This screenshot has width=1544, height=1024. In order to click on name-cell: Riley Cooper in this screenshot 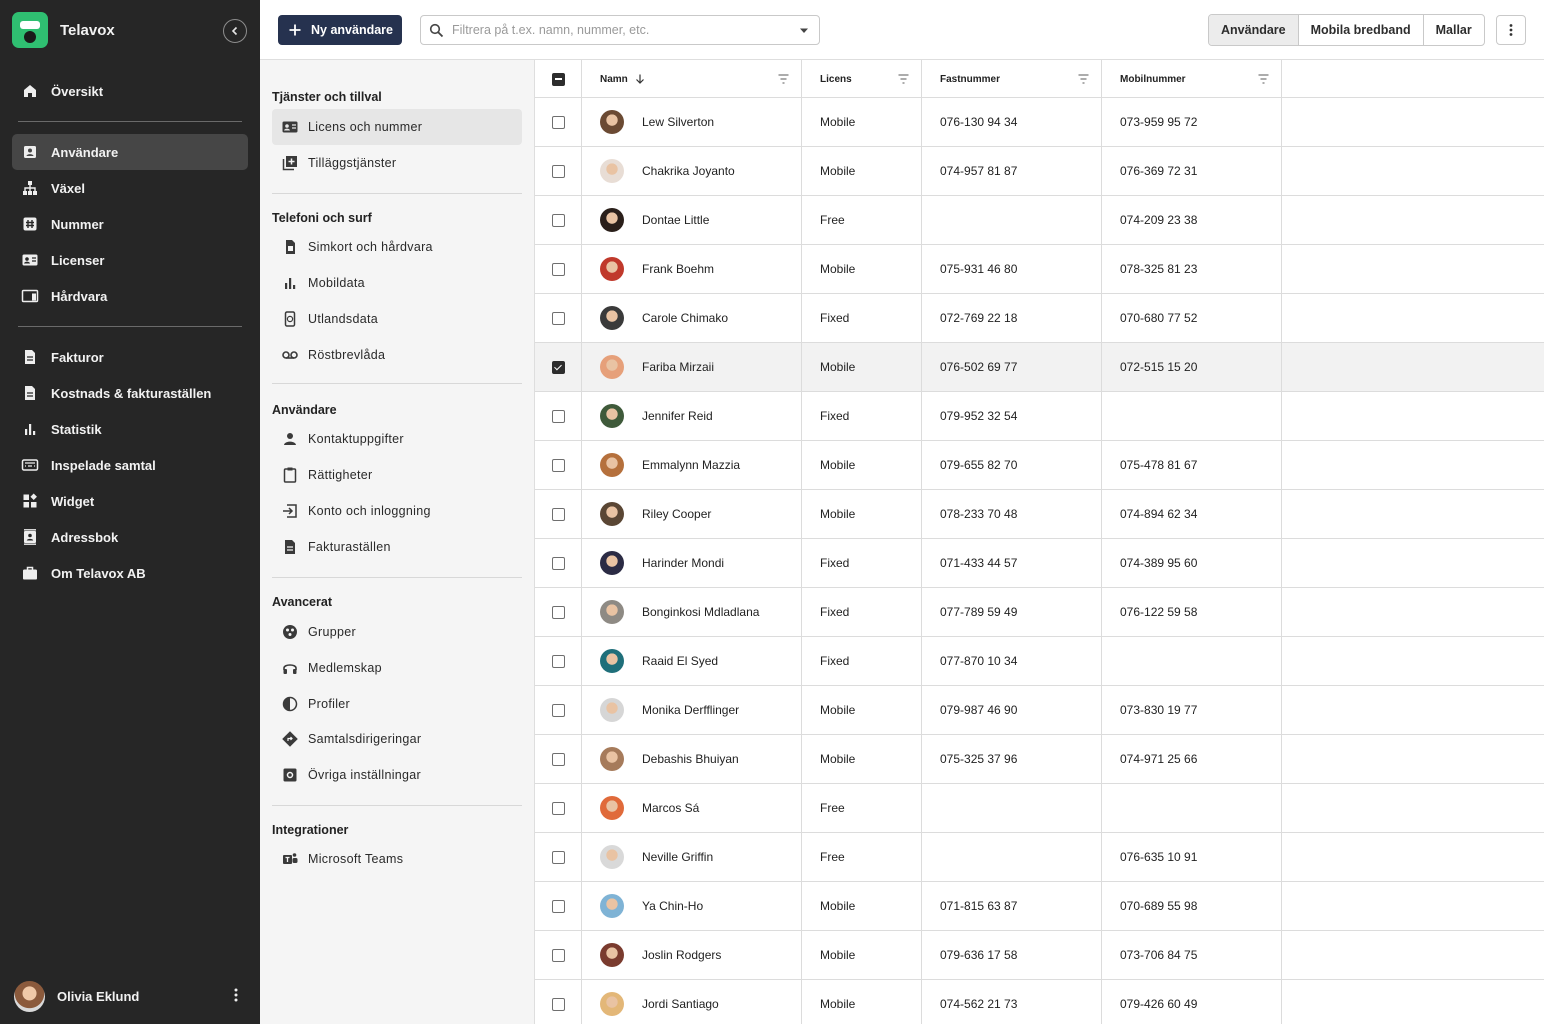, I will do `click(692, 514)`.